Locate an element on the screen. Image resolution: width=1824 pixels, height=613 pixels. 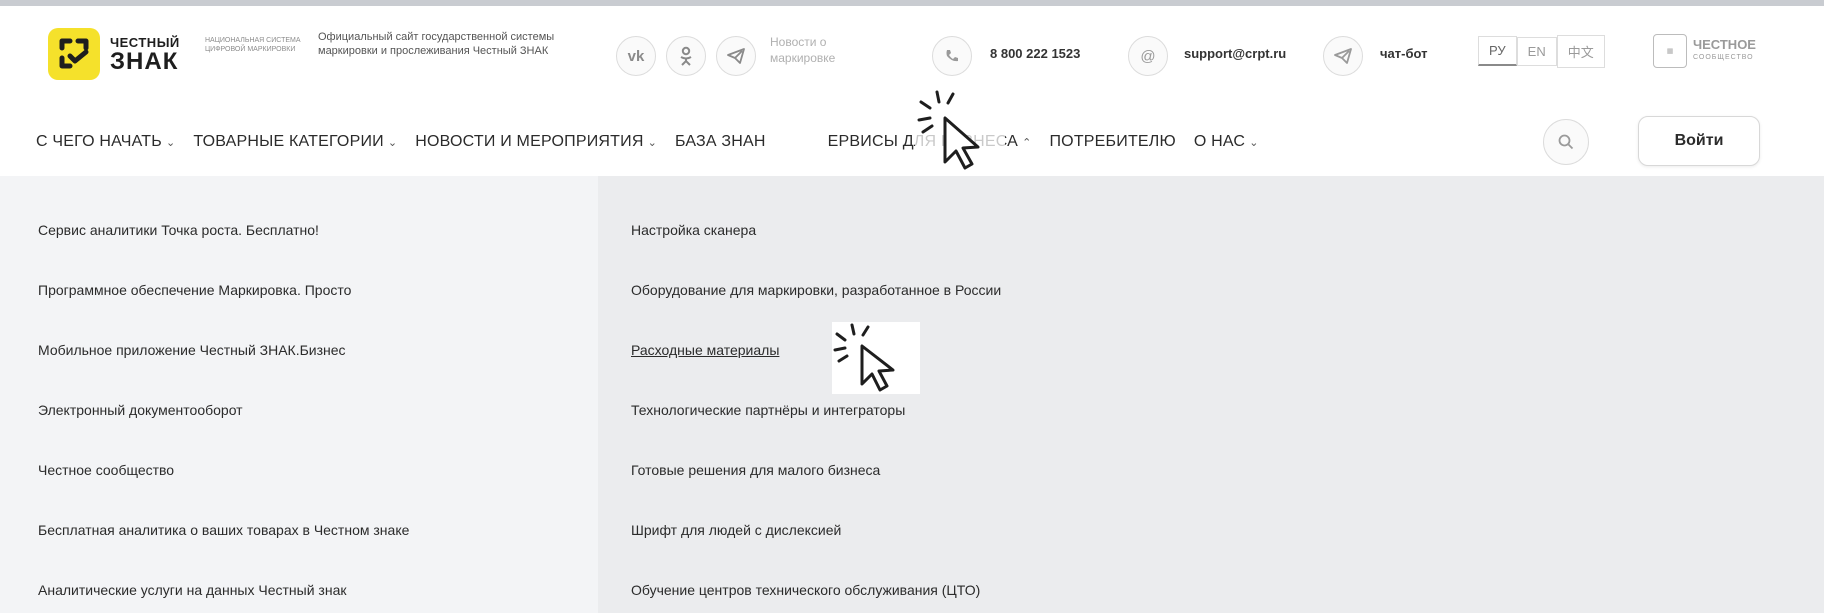
language-switcher: РУ EN 中文 is located at coordinates (1541, 51).